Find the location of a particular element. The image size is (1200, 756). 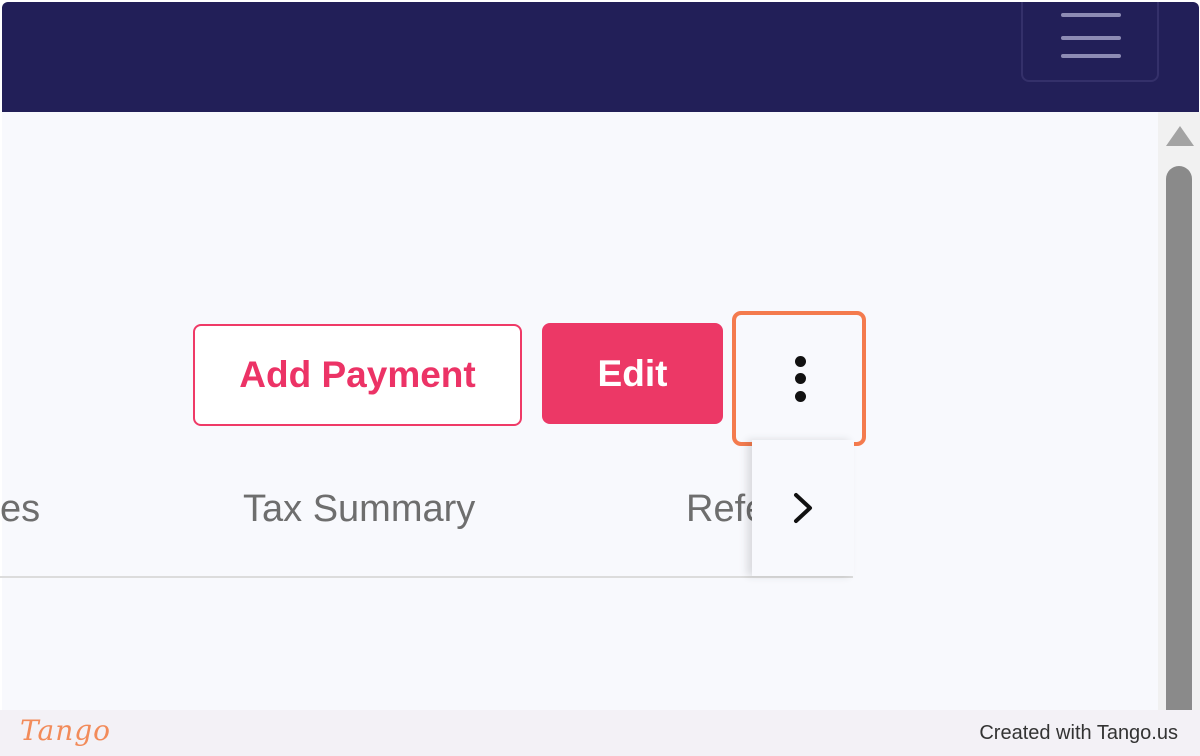

scroll-up-arrow-icon is located at coordinates (1180, 136).